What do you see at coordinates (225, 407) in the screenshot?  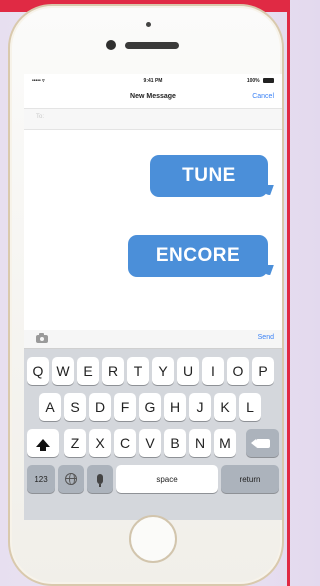 I see `key-k: K` at bounding box center [225, 407].